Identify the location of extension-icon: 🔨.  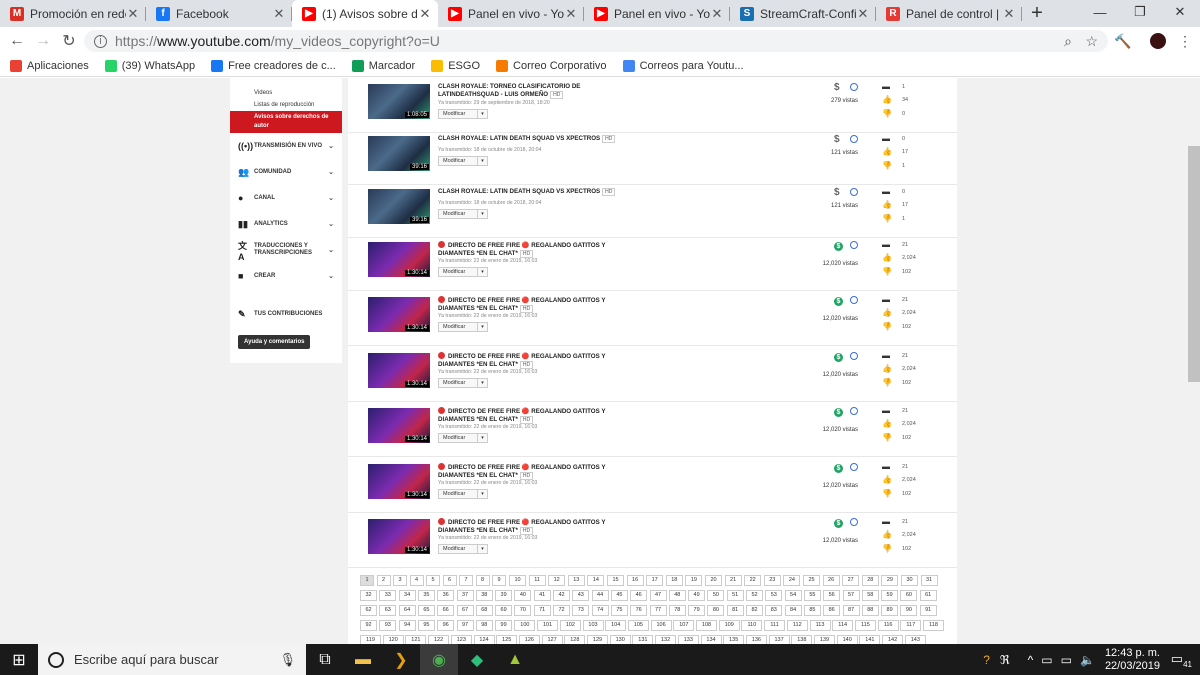
(1122, 41).